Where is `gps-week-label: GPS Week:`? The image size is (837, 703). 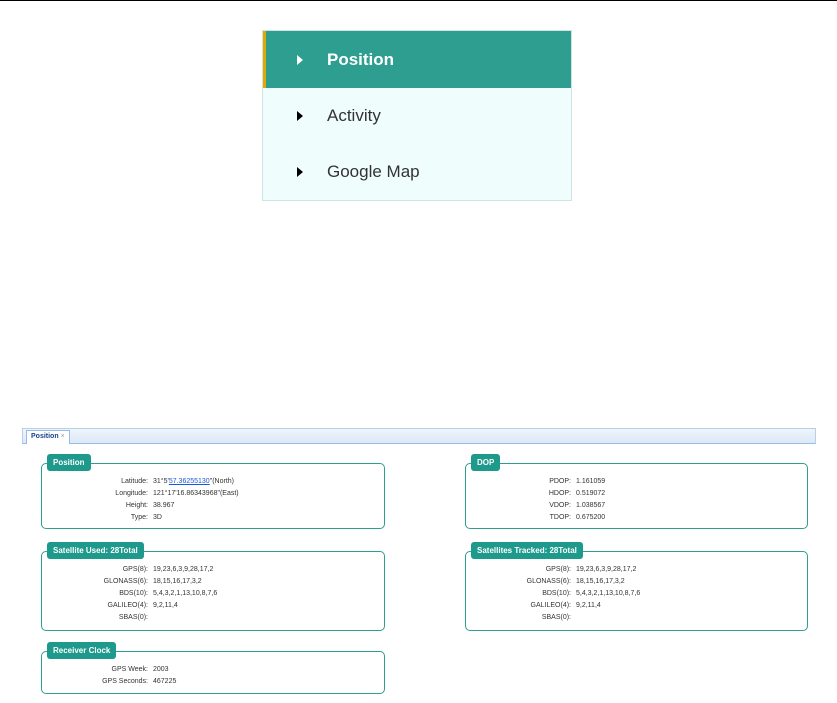 gps-week-label: GPS Week: is located at coordinates (129, 669).